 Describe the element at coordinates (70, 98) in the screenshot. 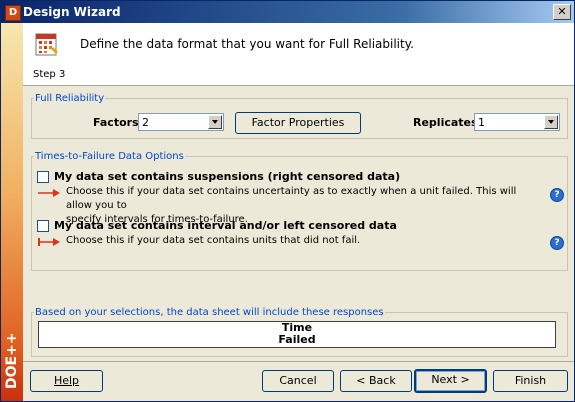

I see `full-reliability-legend: Full Reliability` at that location.